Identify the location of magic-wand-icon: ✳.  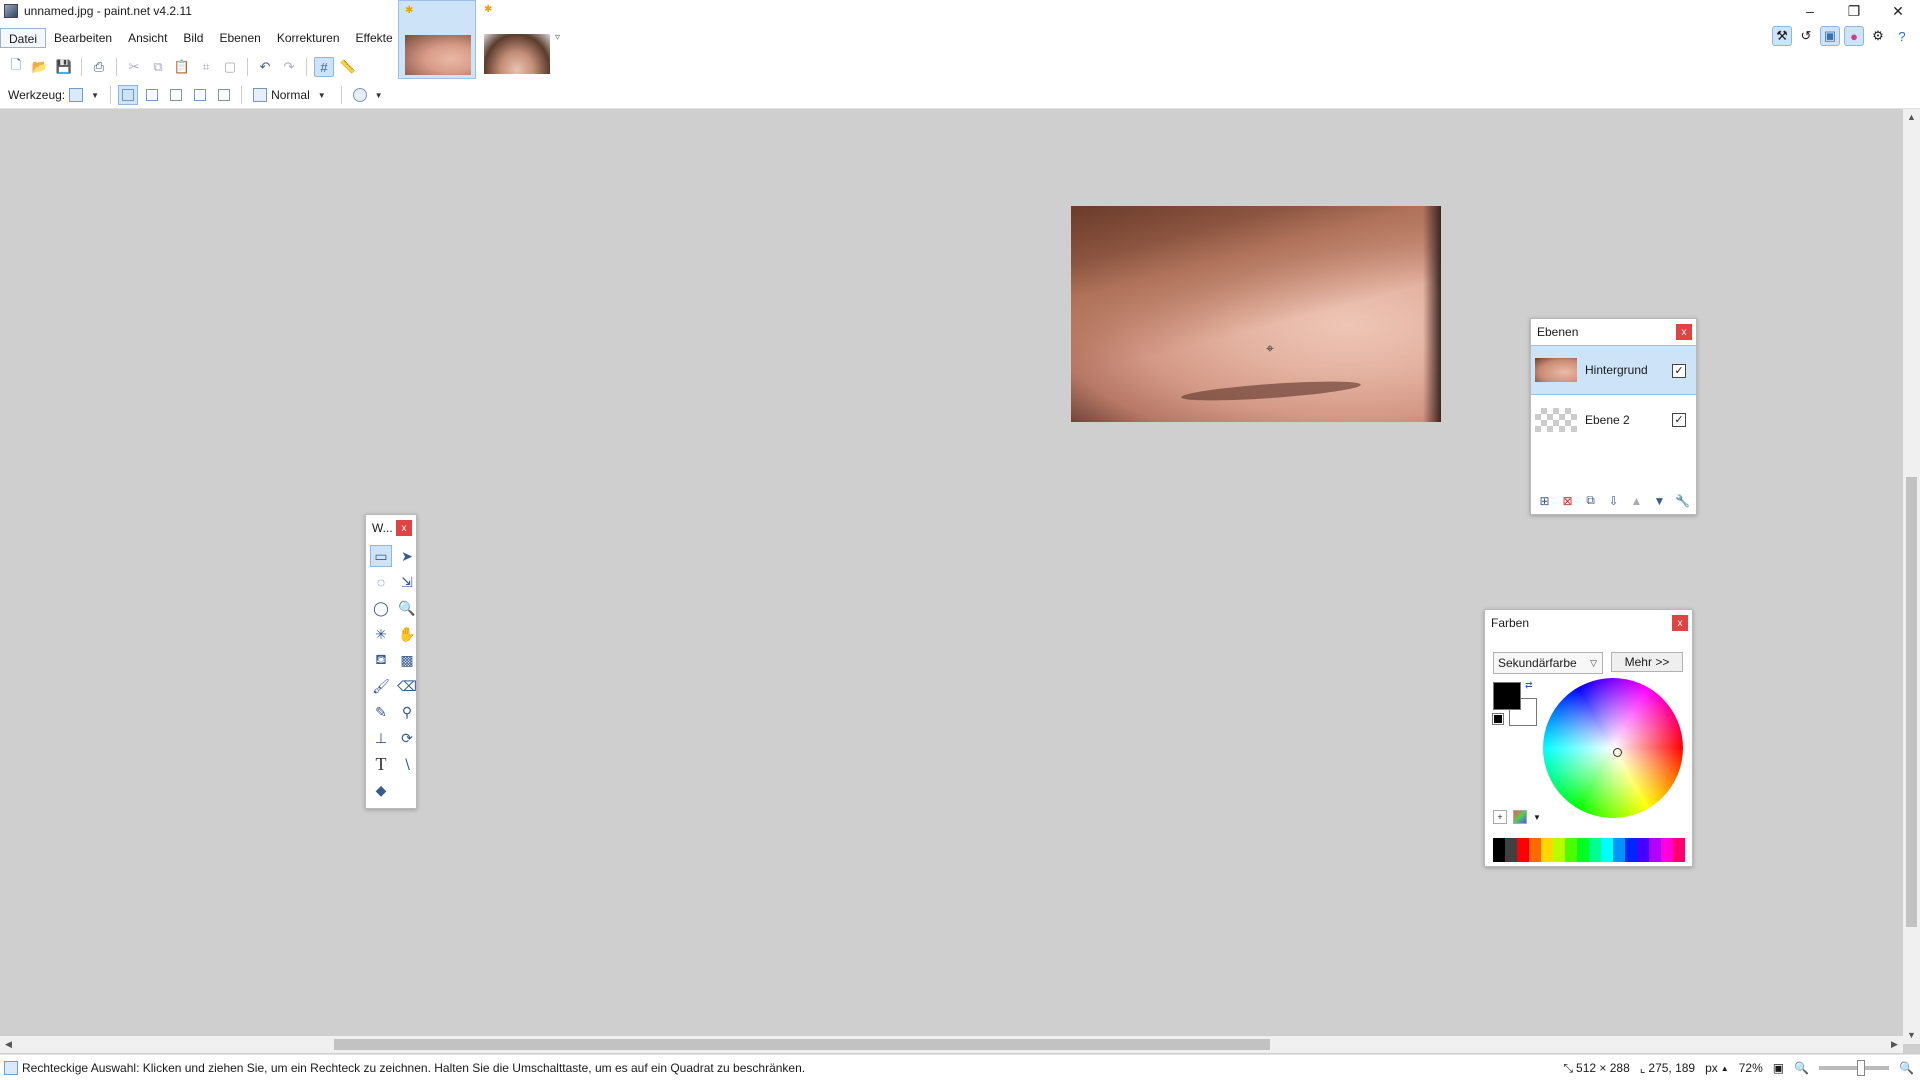
(381, 634).